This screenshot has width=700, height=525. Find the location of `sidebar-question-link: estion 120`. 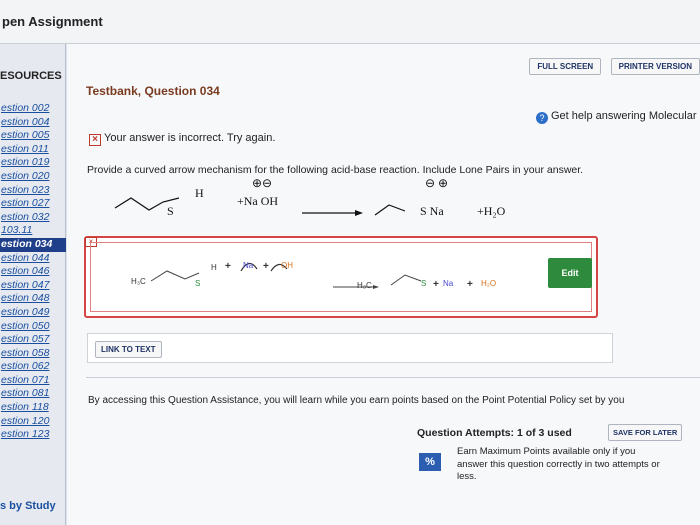

sidebar-question-link: estion 120 is located at coordinates (33, 422).